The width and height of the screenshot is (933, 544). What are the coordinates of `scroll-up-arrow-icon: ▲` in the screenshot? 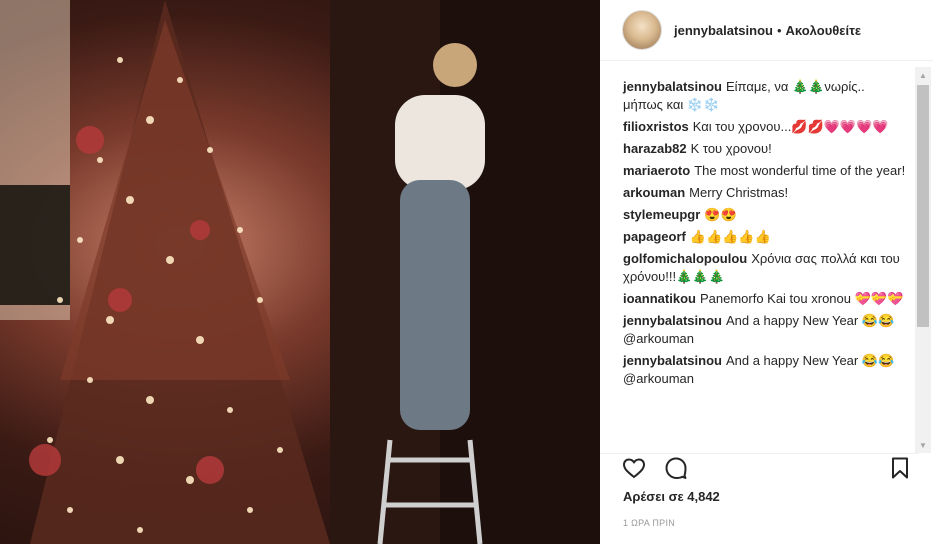 It's located at (923, 75).